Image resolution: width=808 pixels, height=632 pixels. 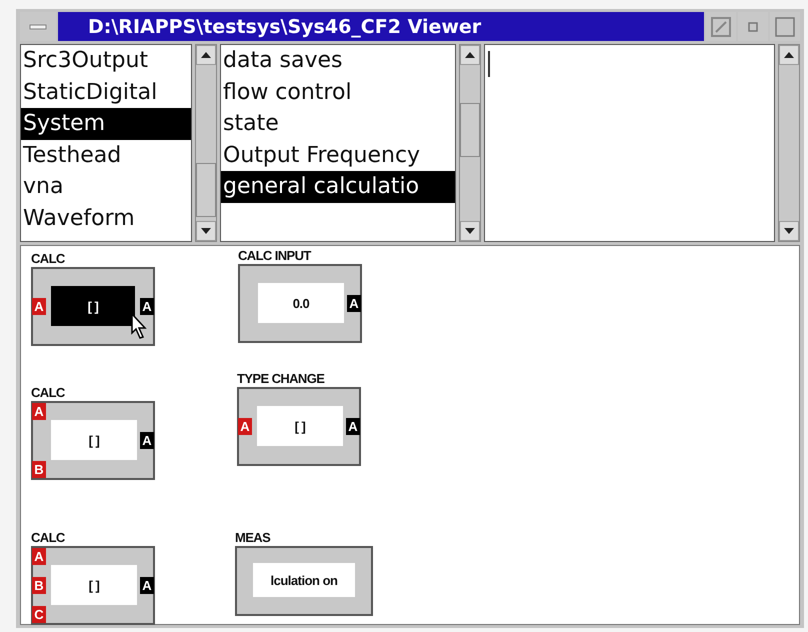 I want to click on block-title: TYPE CHANGE, so click(x=280, y=378).